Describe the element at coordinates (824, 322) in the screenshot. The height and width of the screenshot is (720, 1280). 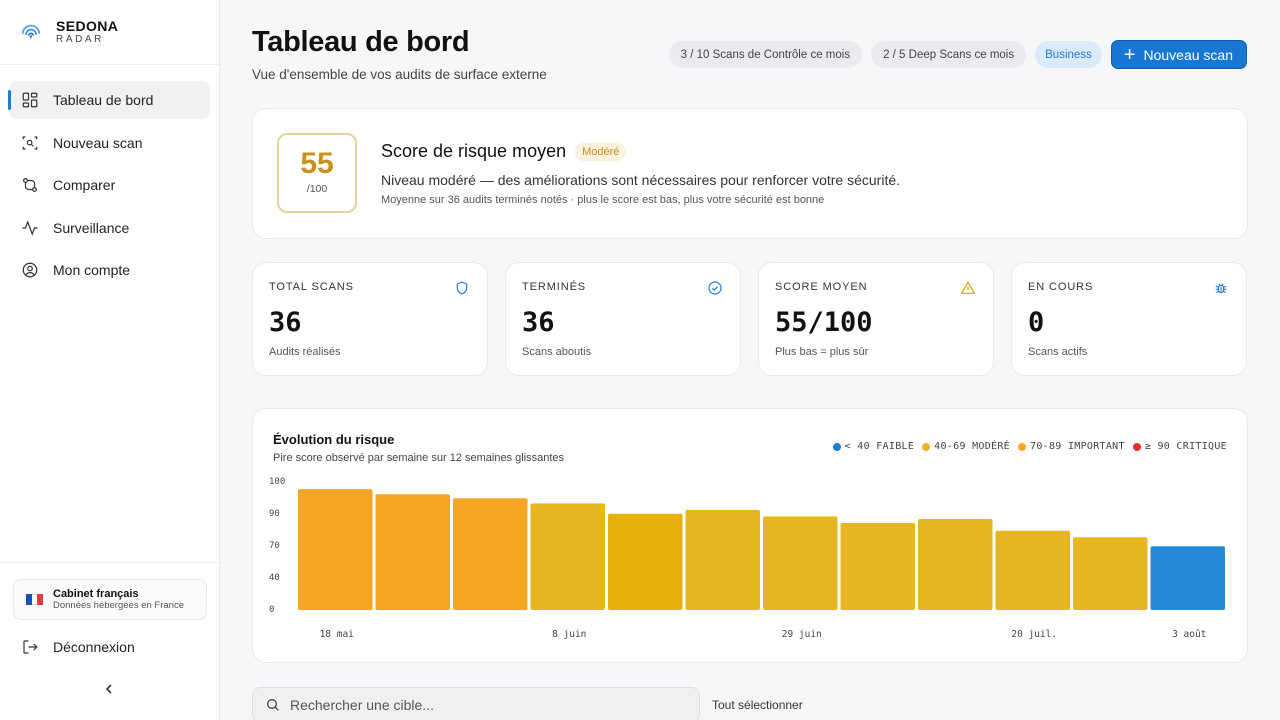
I see `stat-value: 55/100` at that location.